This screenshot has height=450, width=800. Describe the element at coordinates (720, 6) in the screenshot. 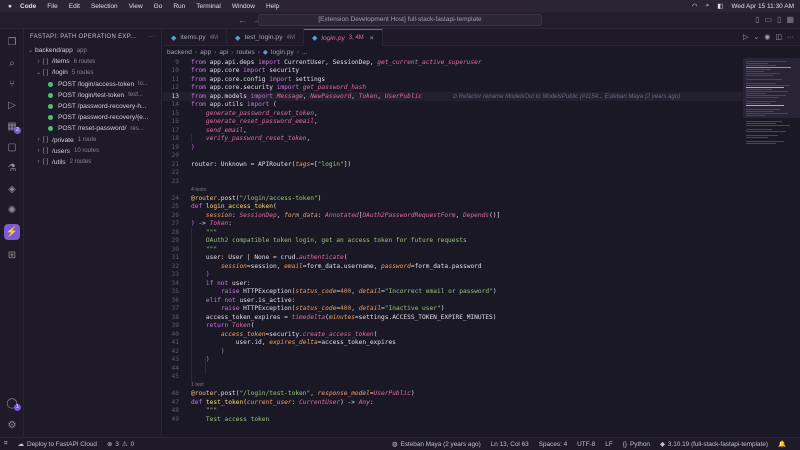

I see `control-center-icon: ◧` at that location.